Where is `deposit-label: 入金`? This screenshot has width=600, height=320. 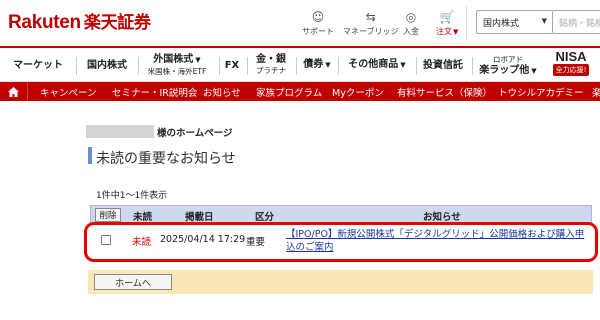
deposit-label: 入金 is located at coordinates (411, 31).